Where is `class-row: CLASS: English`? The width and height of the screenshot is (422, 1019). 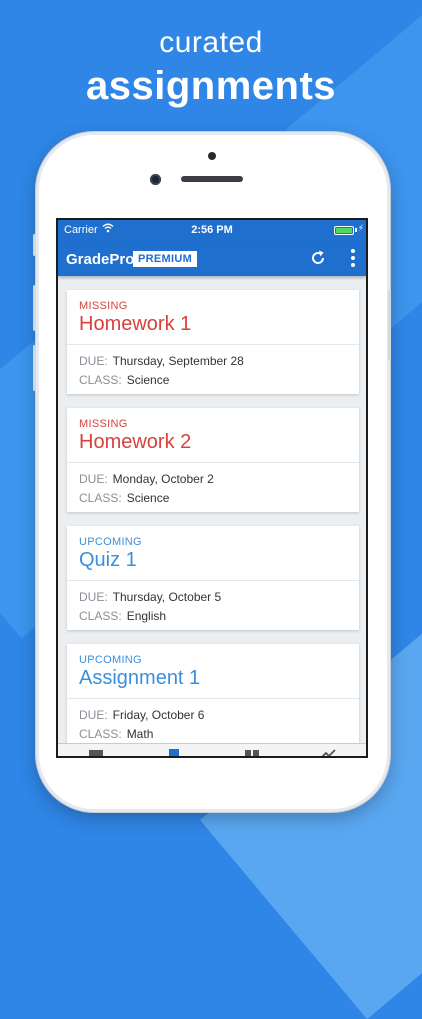
class-row: CLASS: English is located at coordinates (122, 616).